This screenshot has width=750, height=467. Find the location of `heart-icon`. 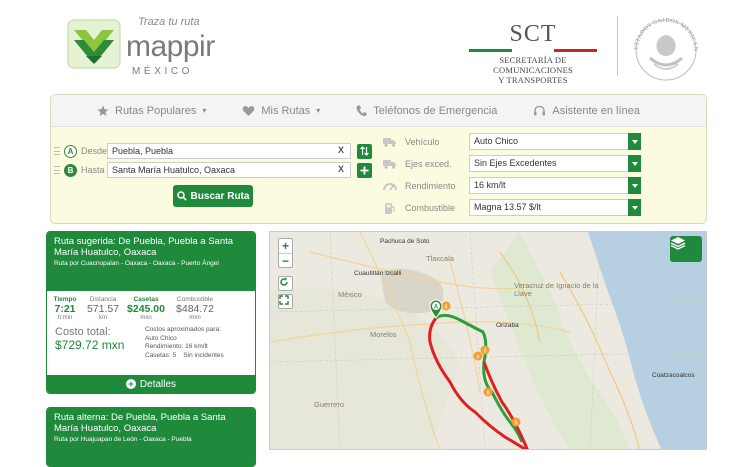

heart-icon is located at coordinates (249, 110).